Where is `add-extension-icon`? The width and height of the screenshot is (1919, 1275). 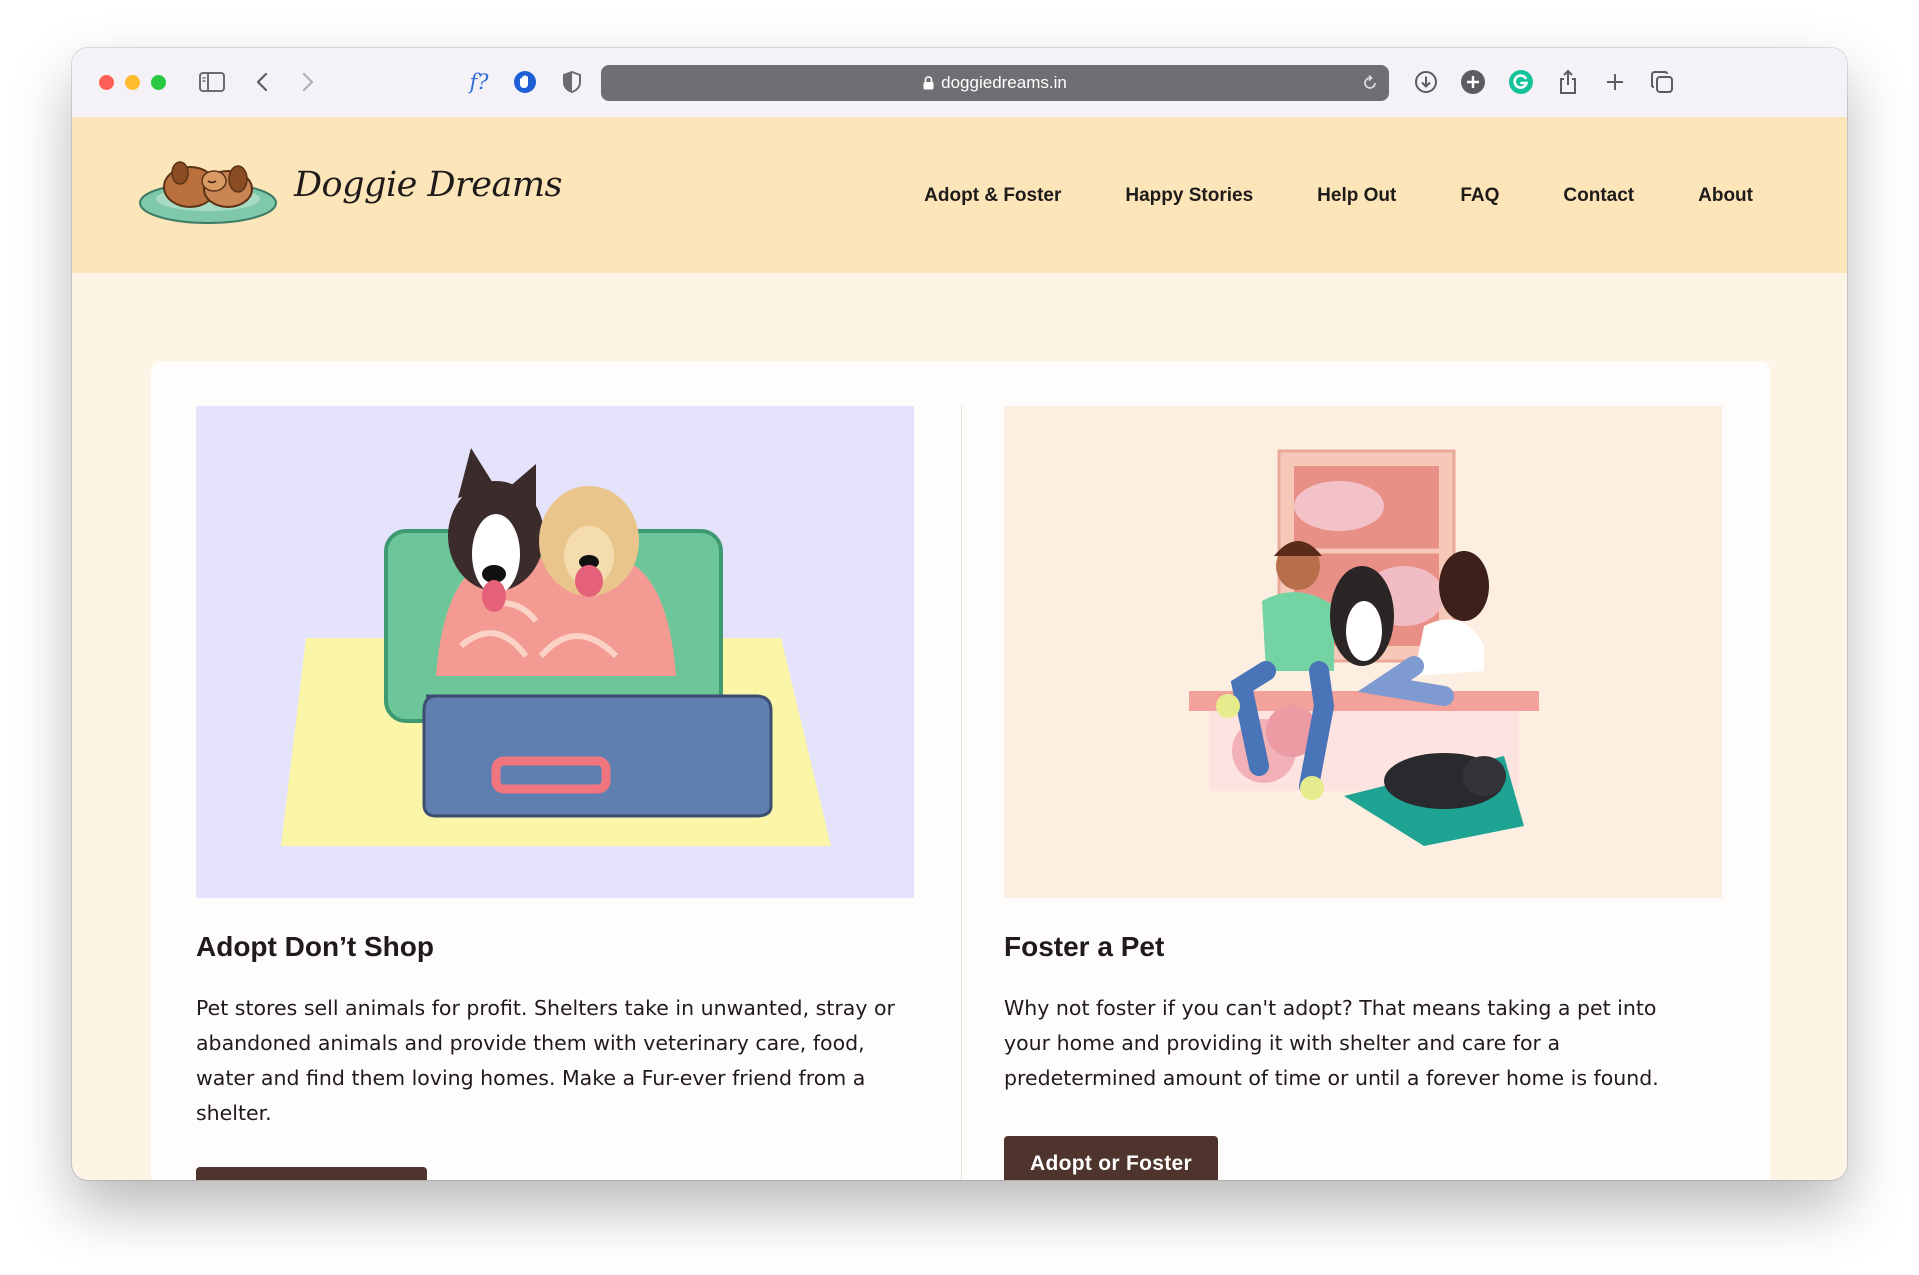 add-extension-icon is located at coordinates (1473, 82).